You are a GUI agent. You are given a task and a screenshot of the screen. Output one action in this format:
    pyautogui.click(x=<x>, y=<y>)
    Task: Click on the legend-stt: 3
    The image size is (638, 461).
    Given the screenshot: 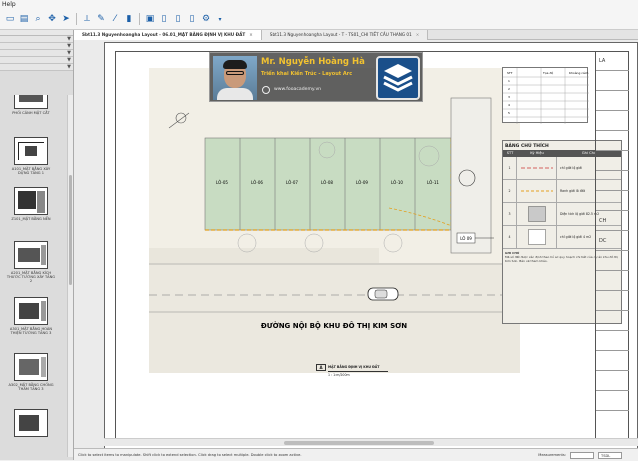 What is the action you would take?
    pyautogui.click(x=510, y=214)
    